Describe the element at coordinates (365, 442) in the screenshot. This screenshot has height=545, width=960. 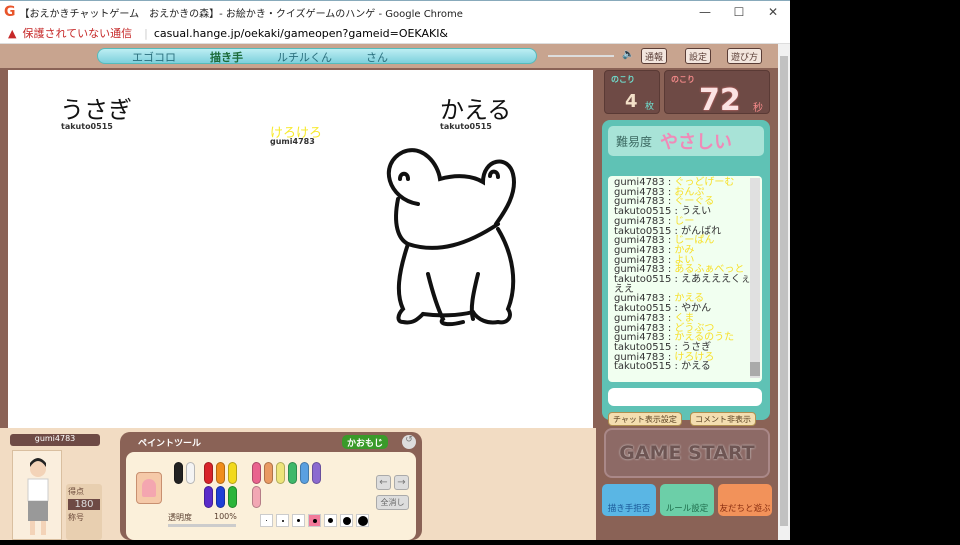
I see `kaomoji-button: かおもじ` at that location.